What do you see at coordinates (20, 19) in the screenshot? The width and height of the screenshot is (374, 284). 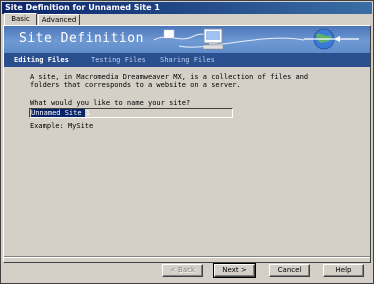 I see `tab-basic: Basic` at bounding box center [20, 19].